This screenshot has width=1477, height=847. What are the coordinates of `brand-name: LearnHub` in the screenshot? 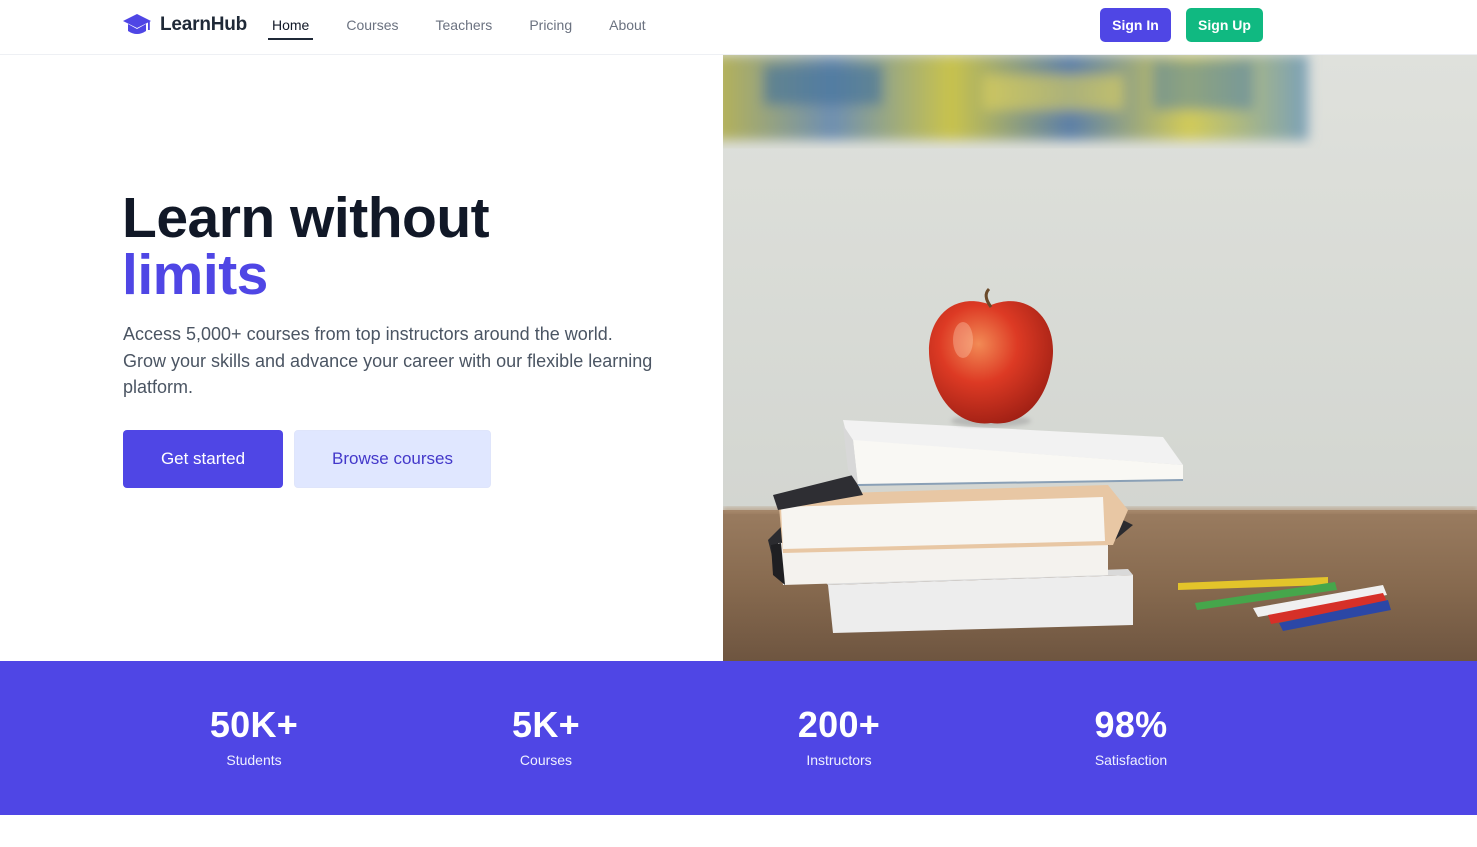 It's located at (204, 24).